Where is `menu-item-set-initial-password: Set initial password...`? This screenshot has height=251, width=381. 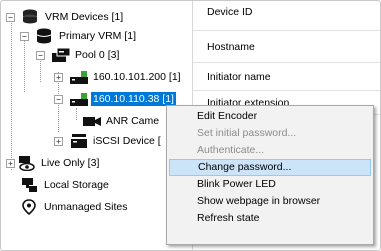 menu-item-set-initial-password: Set initial password... is located at coordinates (270, 133).